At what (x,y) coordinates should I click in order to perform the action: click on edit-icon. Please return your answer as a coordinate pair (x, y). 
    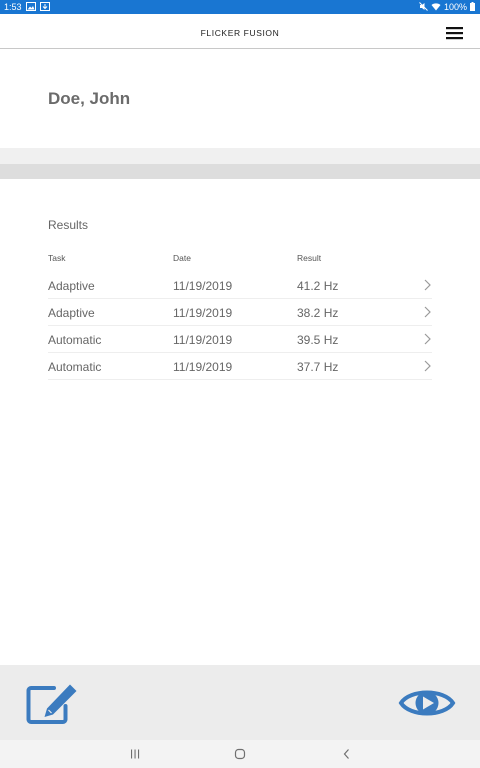
    Looking at the image, I should click on (51, 704).